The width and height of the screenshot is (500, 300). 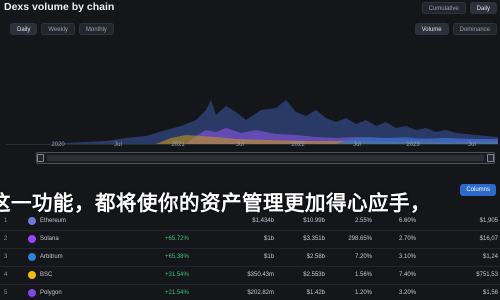 I want to click on tab-cumulative: Cumulative, so click(x=443, y=8).